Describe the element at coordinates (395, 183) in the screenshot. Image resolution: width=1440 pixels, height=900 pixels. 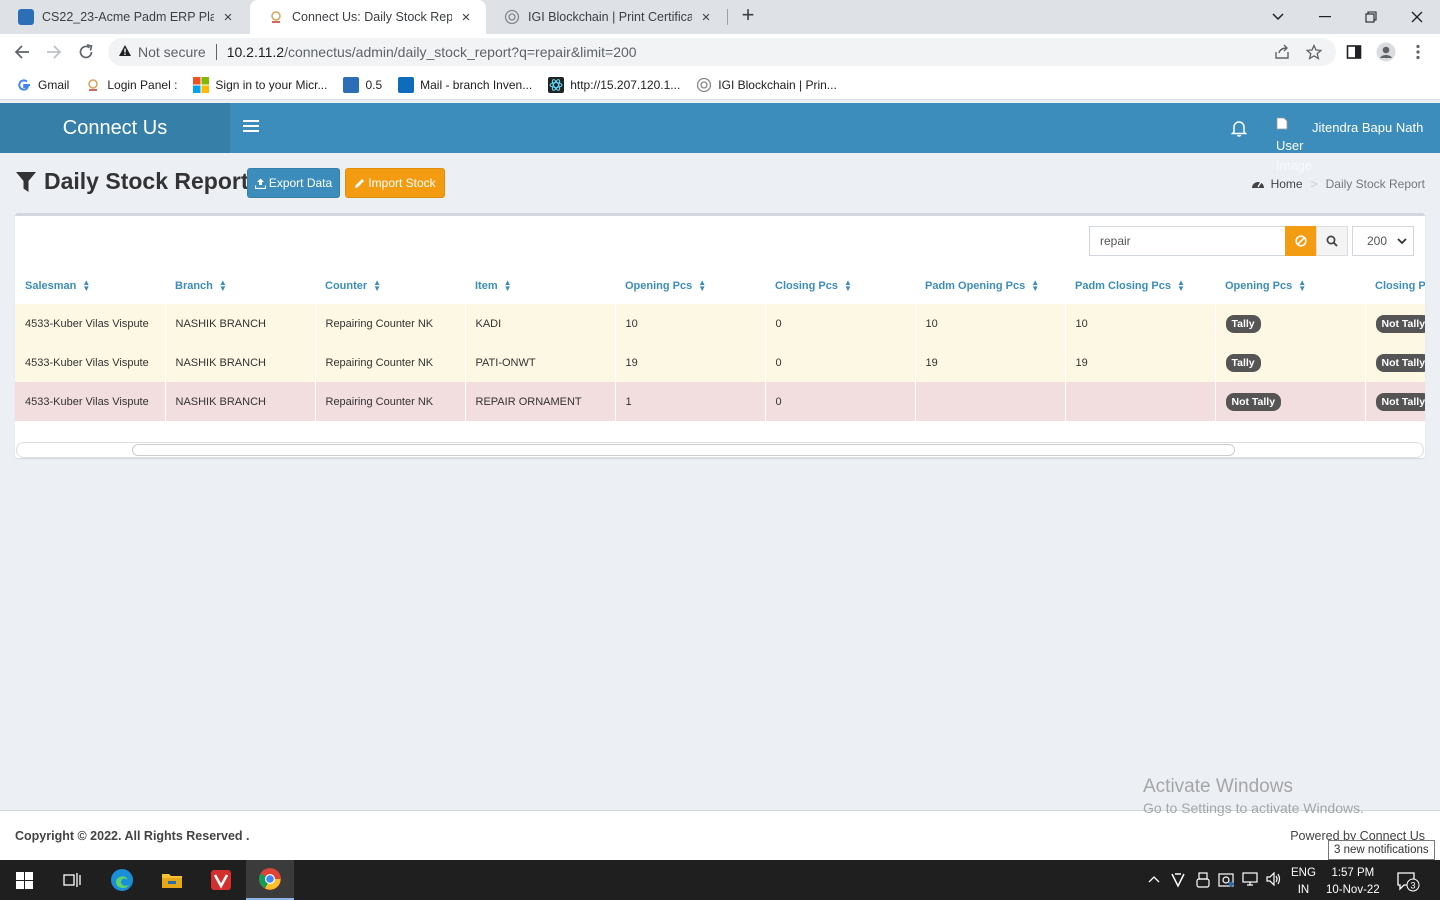
I see `import-stock-button: Import Stock` at that location.